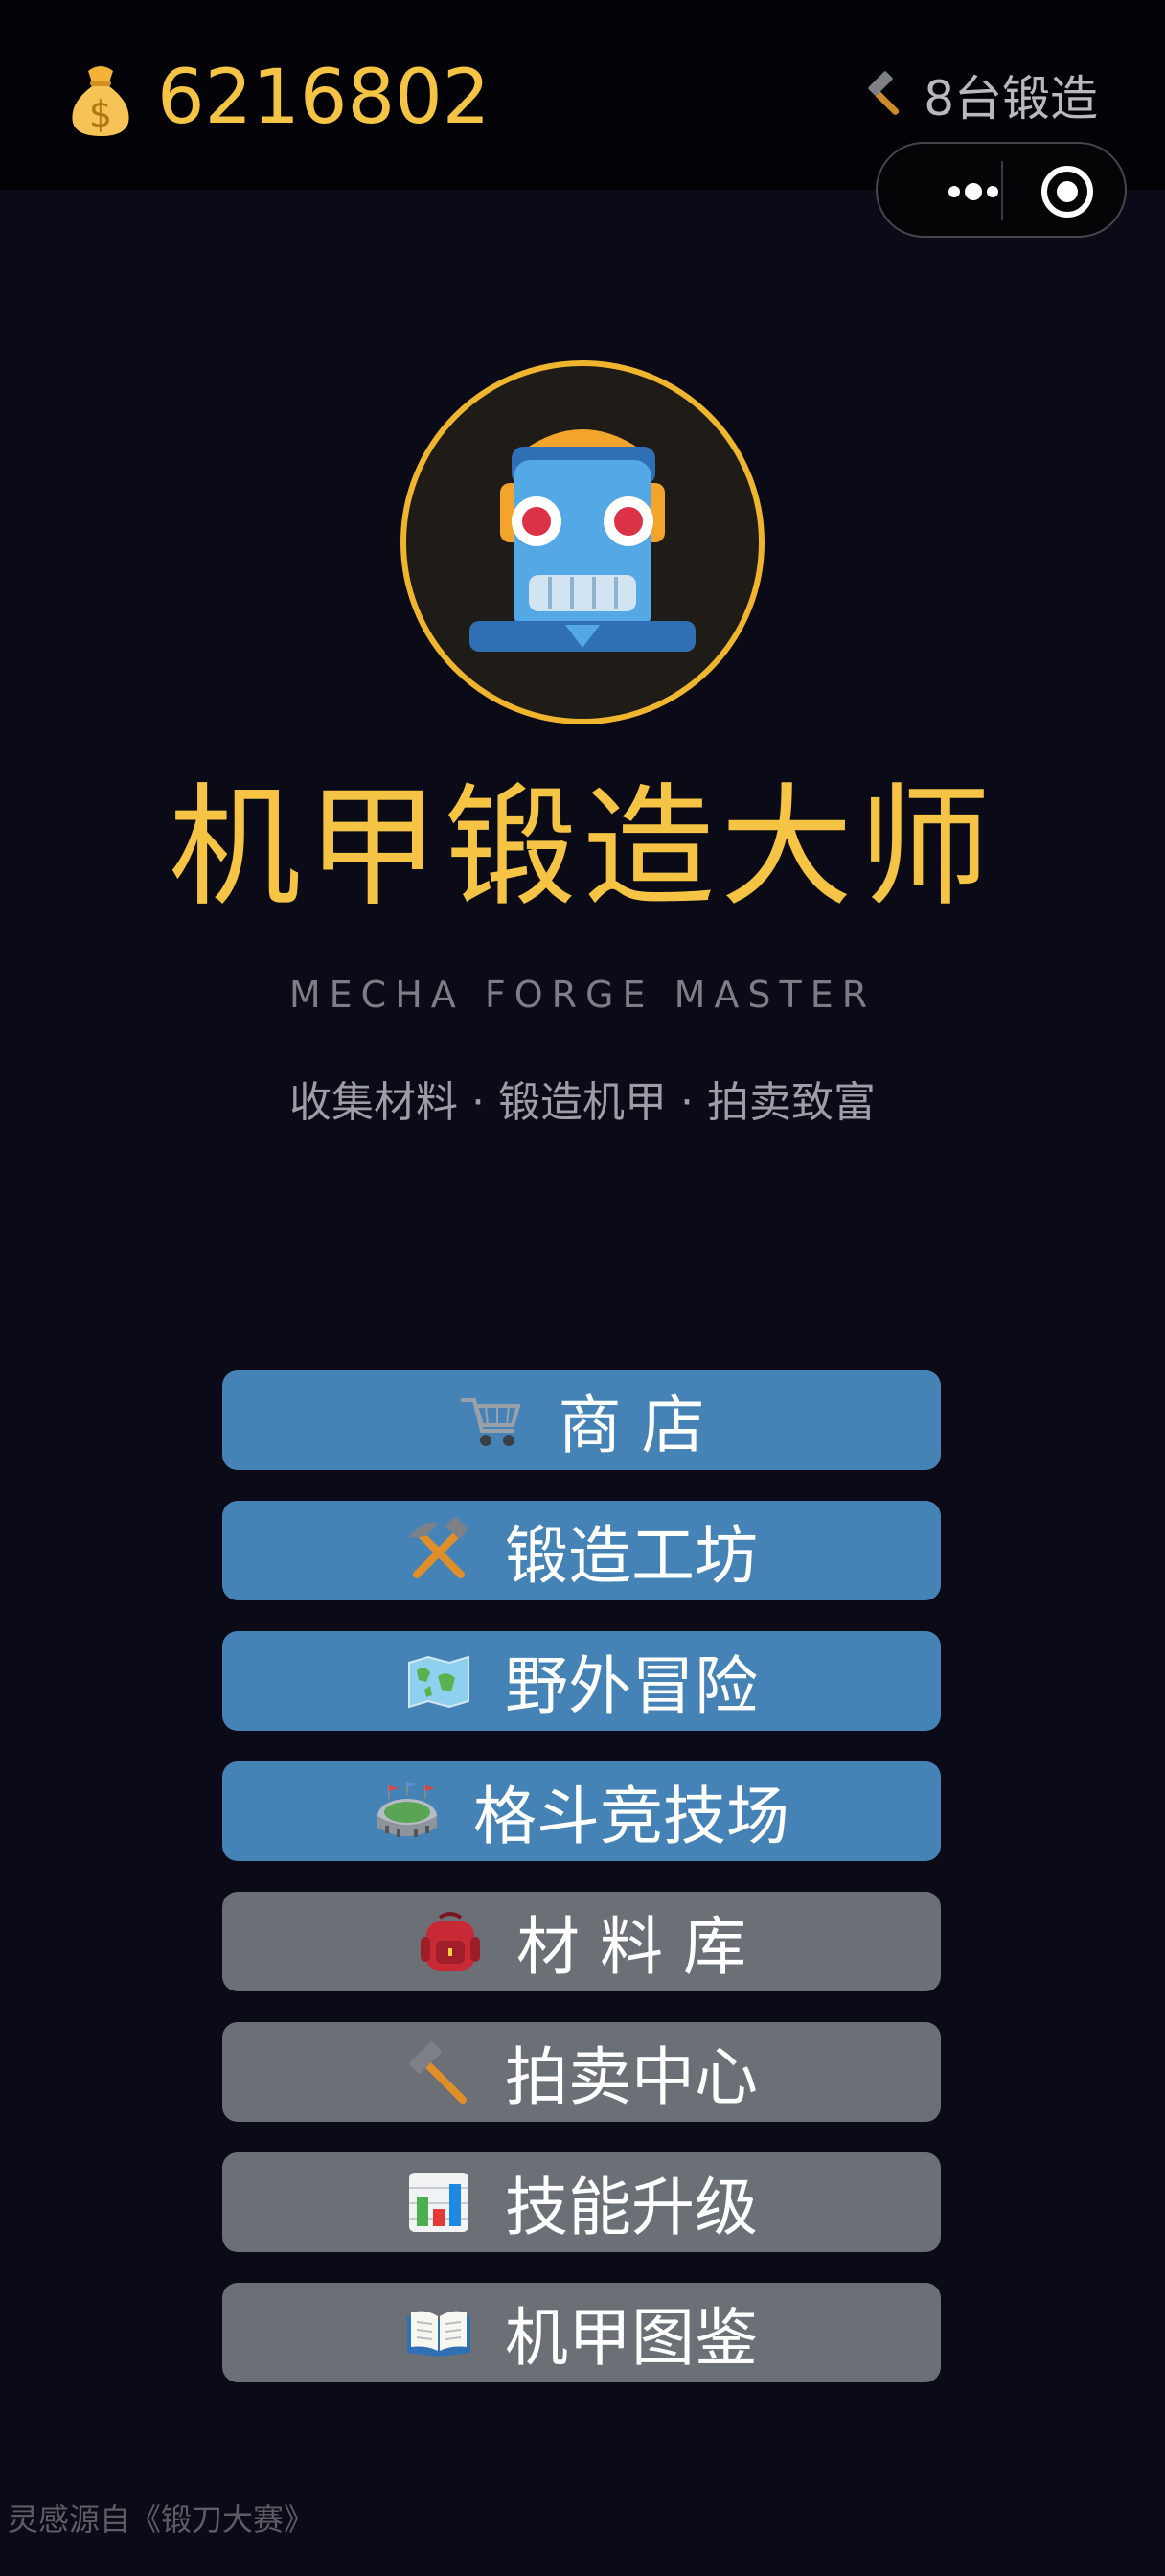 This screenshot has height=2576, width=1165. I want to click on shop-label: 商 店, so click(631, 1425).